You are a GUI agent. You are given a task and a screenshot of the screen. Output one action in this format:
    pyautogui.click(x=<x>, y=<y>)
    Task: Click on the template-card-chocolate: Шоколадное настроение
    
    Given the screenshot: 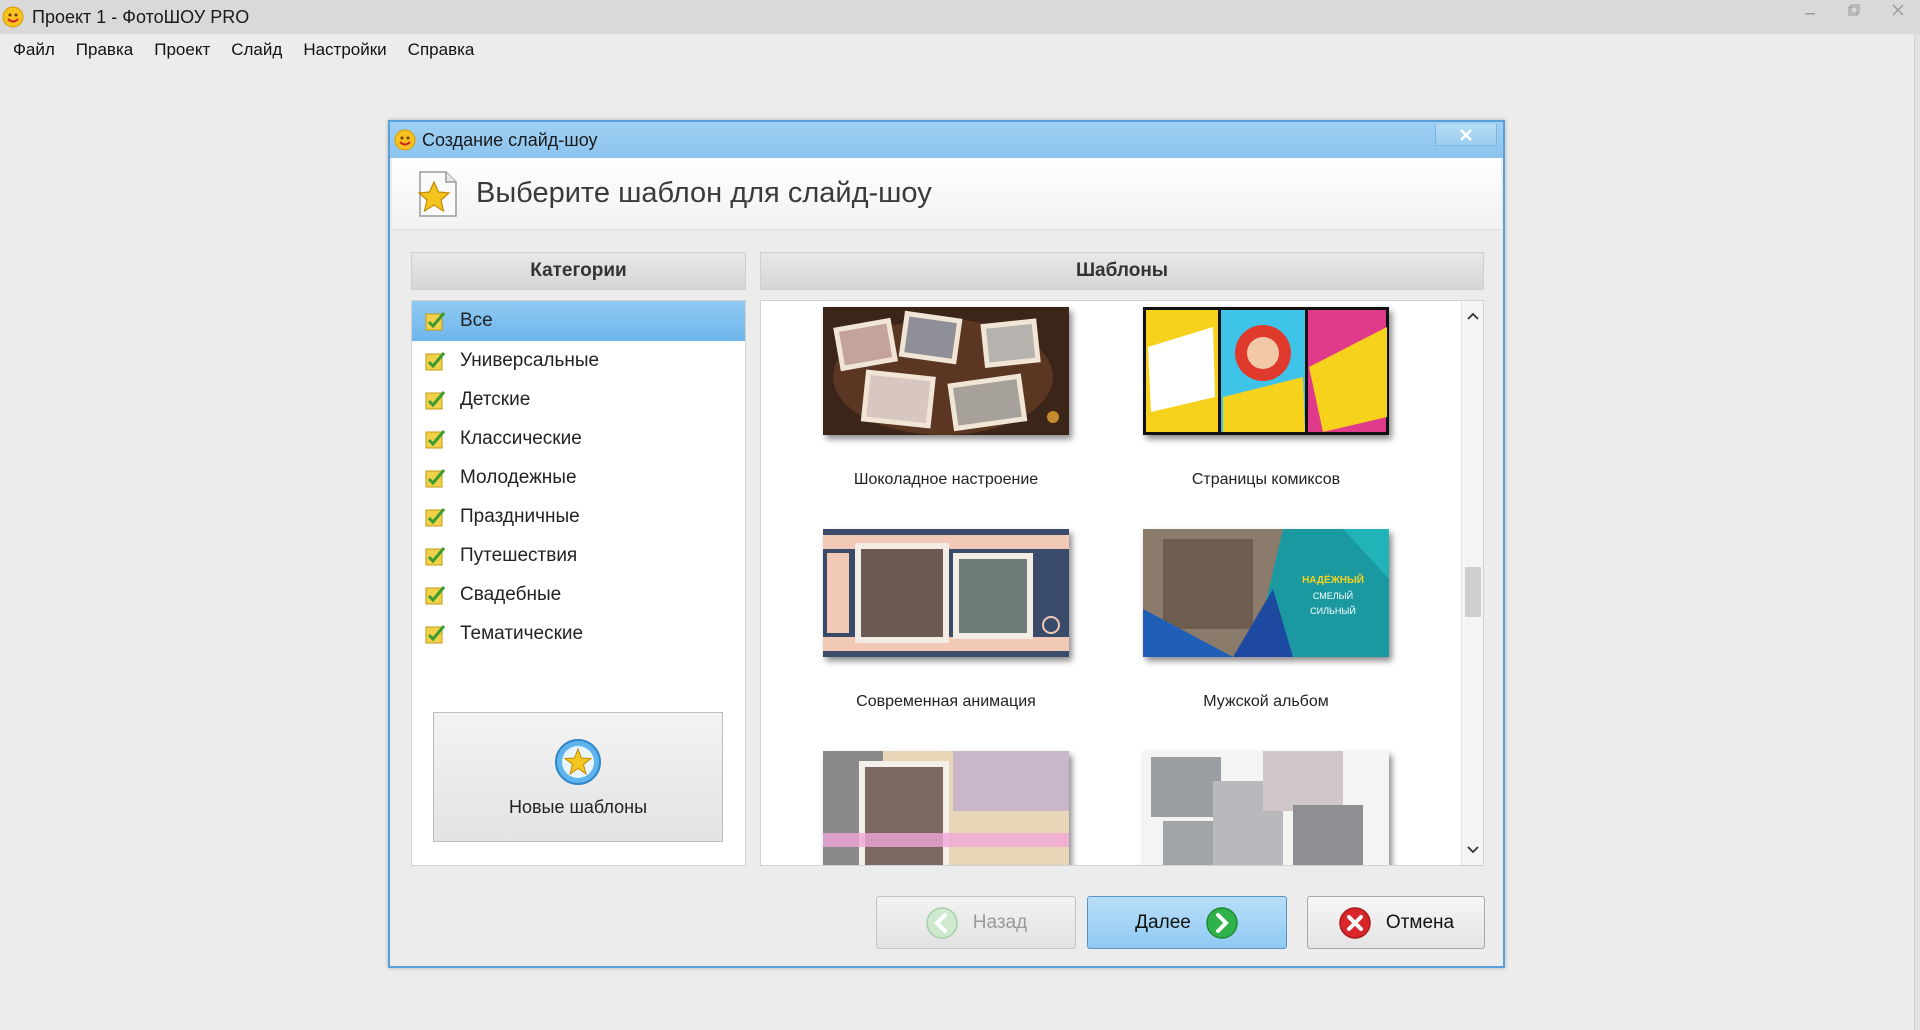 What is the action you would take?
    pyautogui.click(x=946, y=397)
    